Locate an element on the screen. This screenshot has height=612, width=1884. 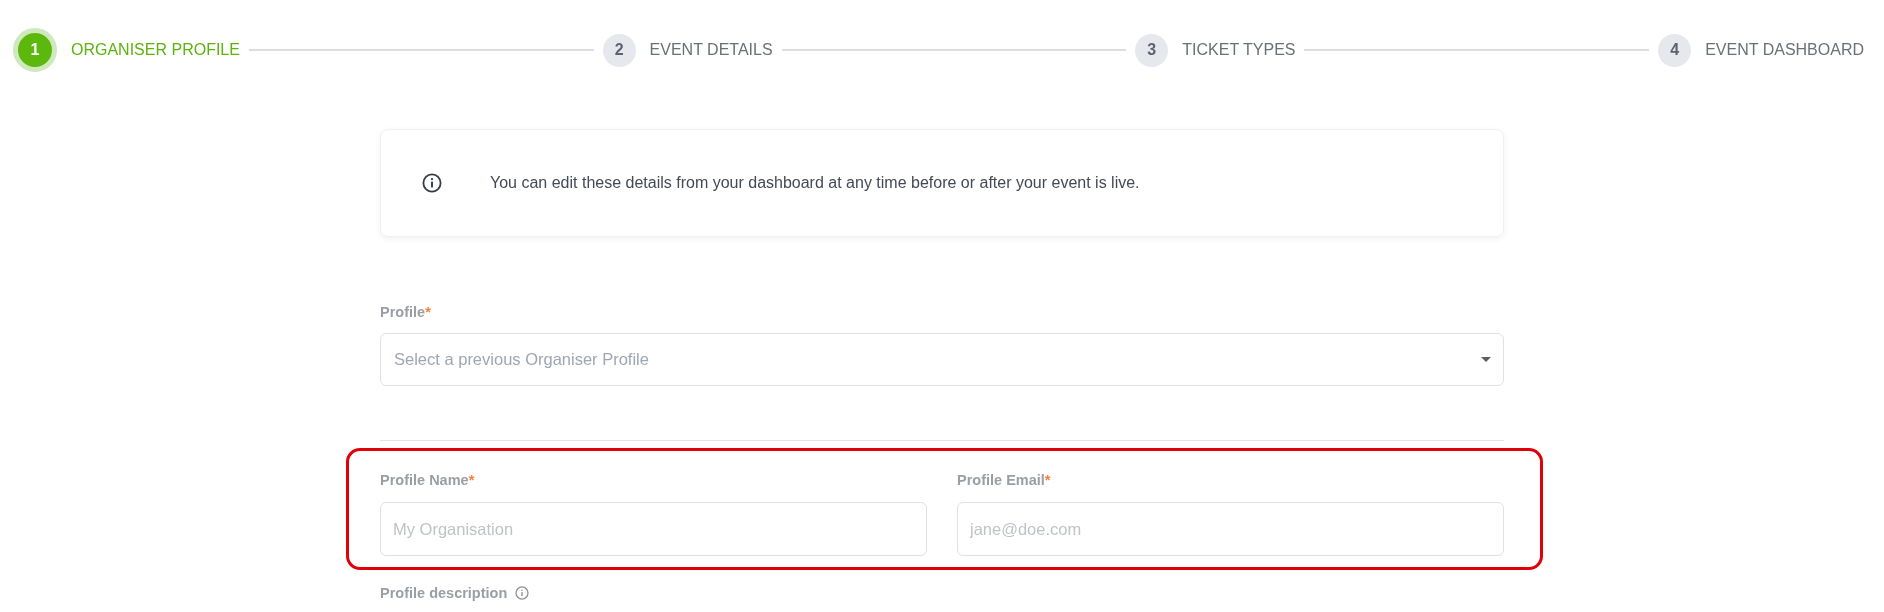
step-label: ORGANISER PROFILE is located at coordinates (155, 50).